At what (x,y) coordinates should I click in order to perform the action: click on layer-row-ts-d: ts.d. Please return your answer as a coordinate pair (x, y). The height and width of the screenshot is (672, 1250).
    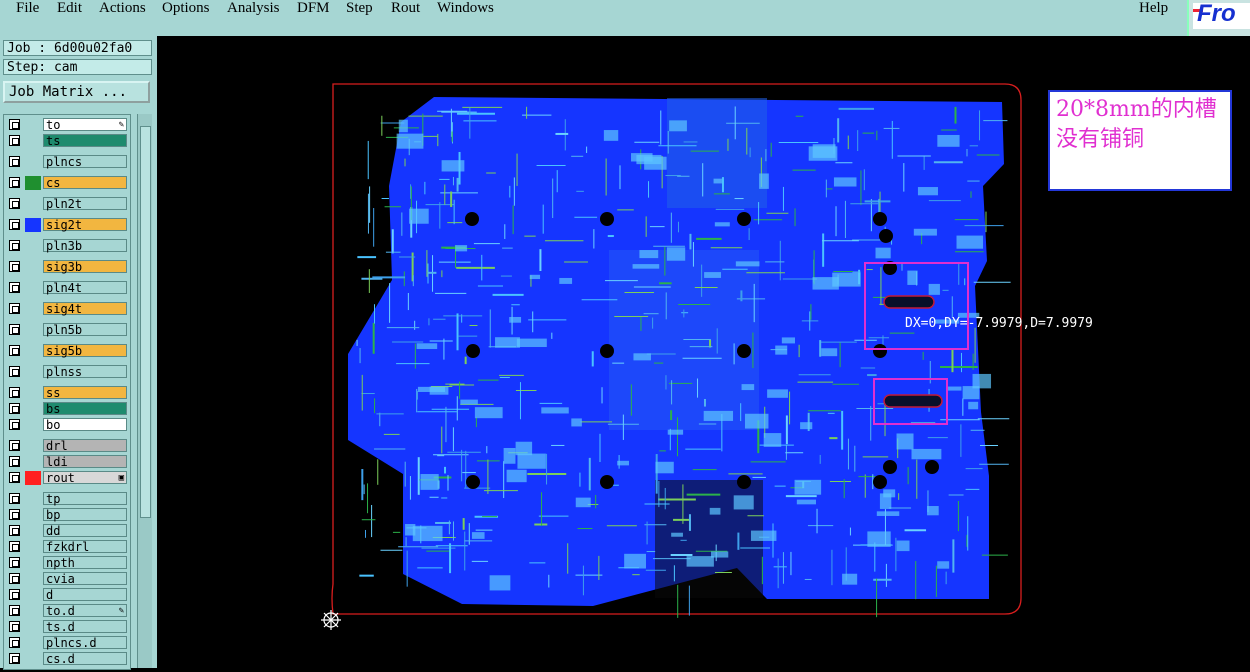
    Looking at the image, I should click on (67, 627).